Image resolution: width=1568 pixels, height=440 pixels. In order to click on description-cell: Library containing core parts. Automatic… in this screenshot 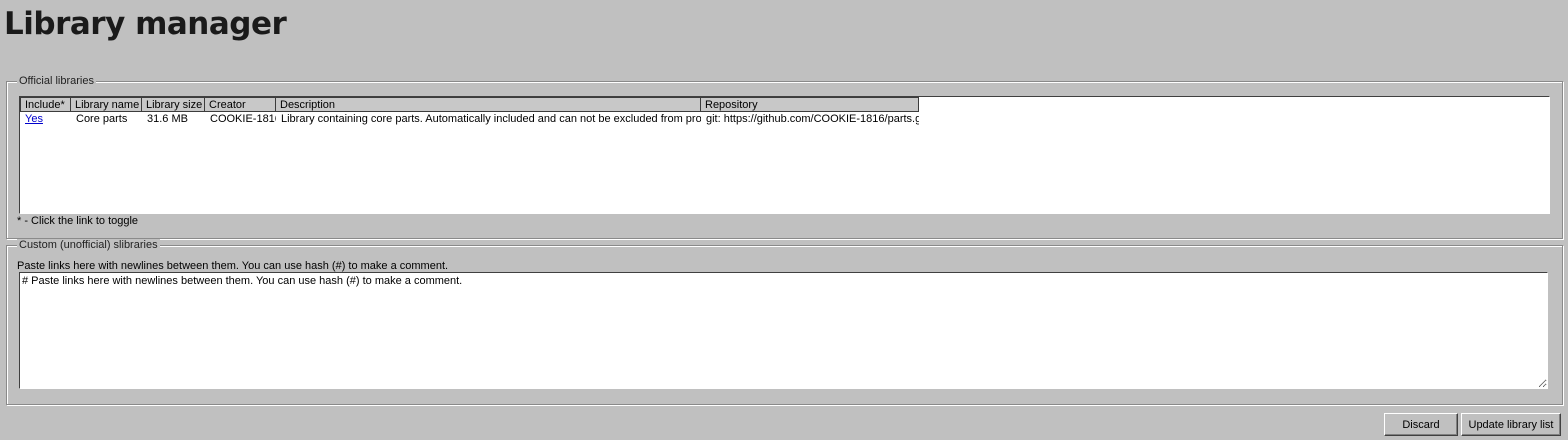, I will do `click(491, 119)`.